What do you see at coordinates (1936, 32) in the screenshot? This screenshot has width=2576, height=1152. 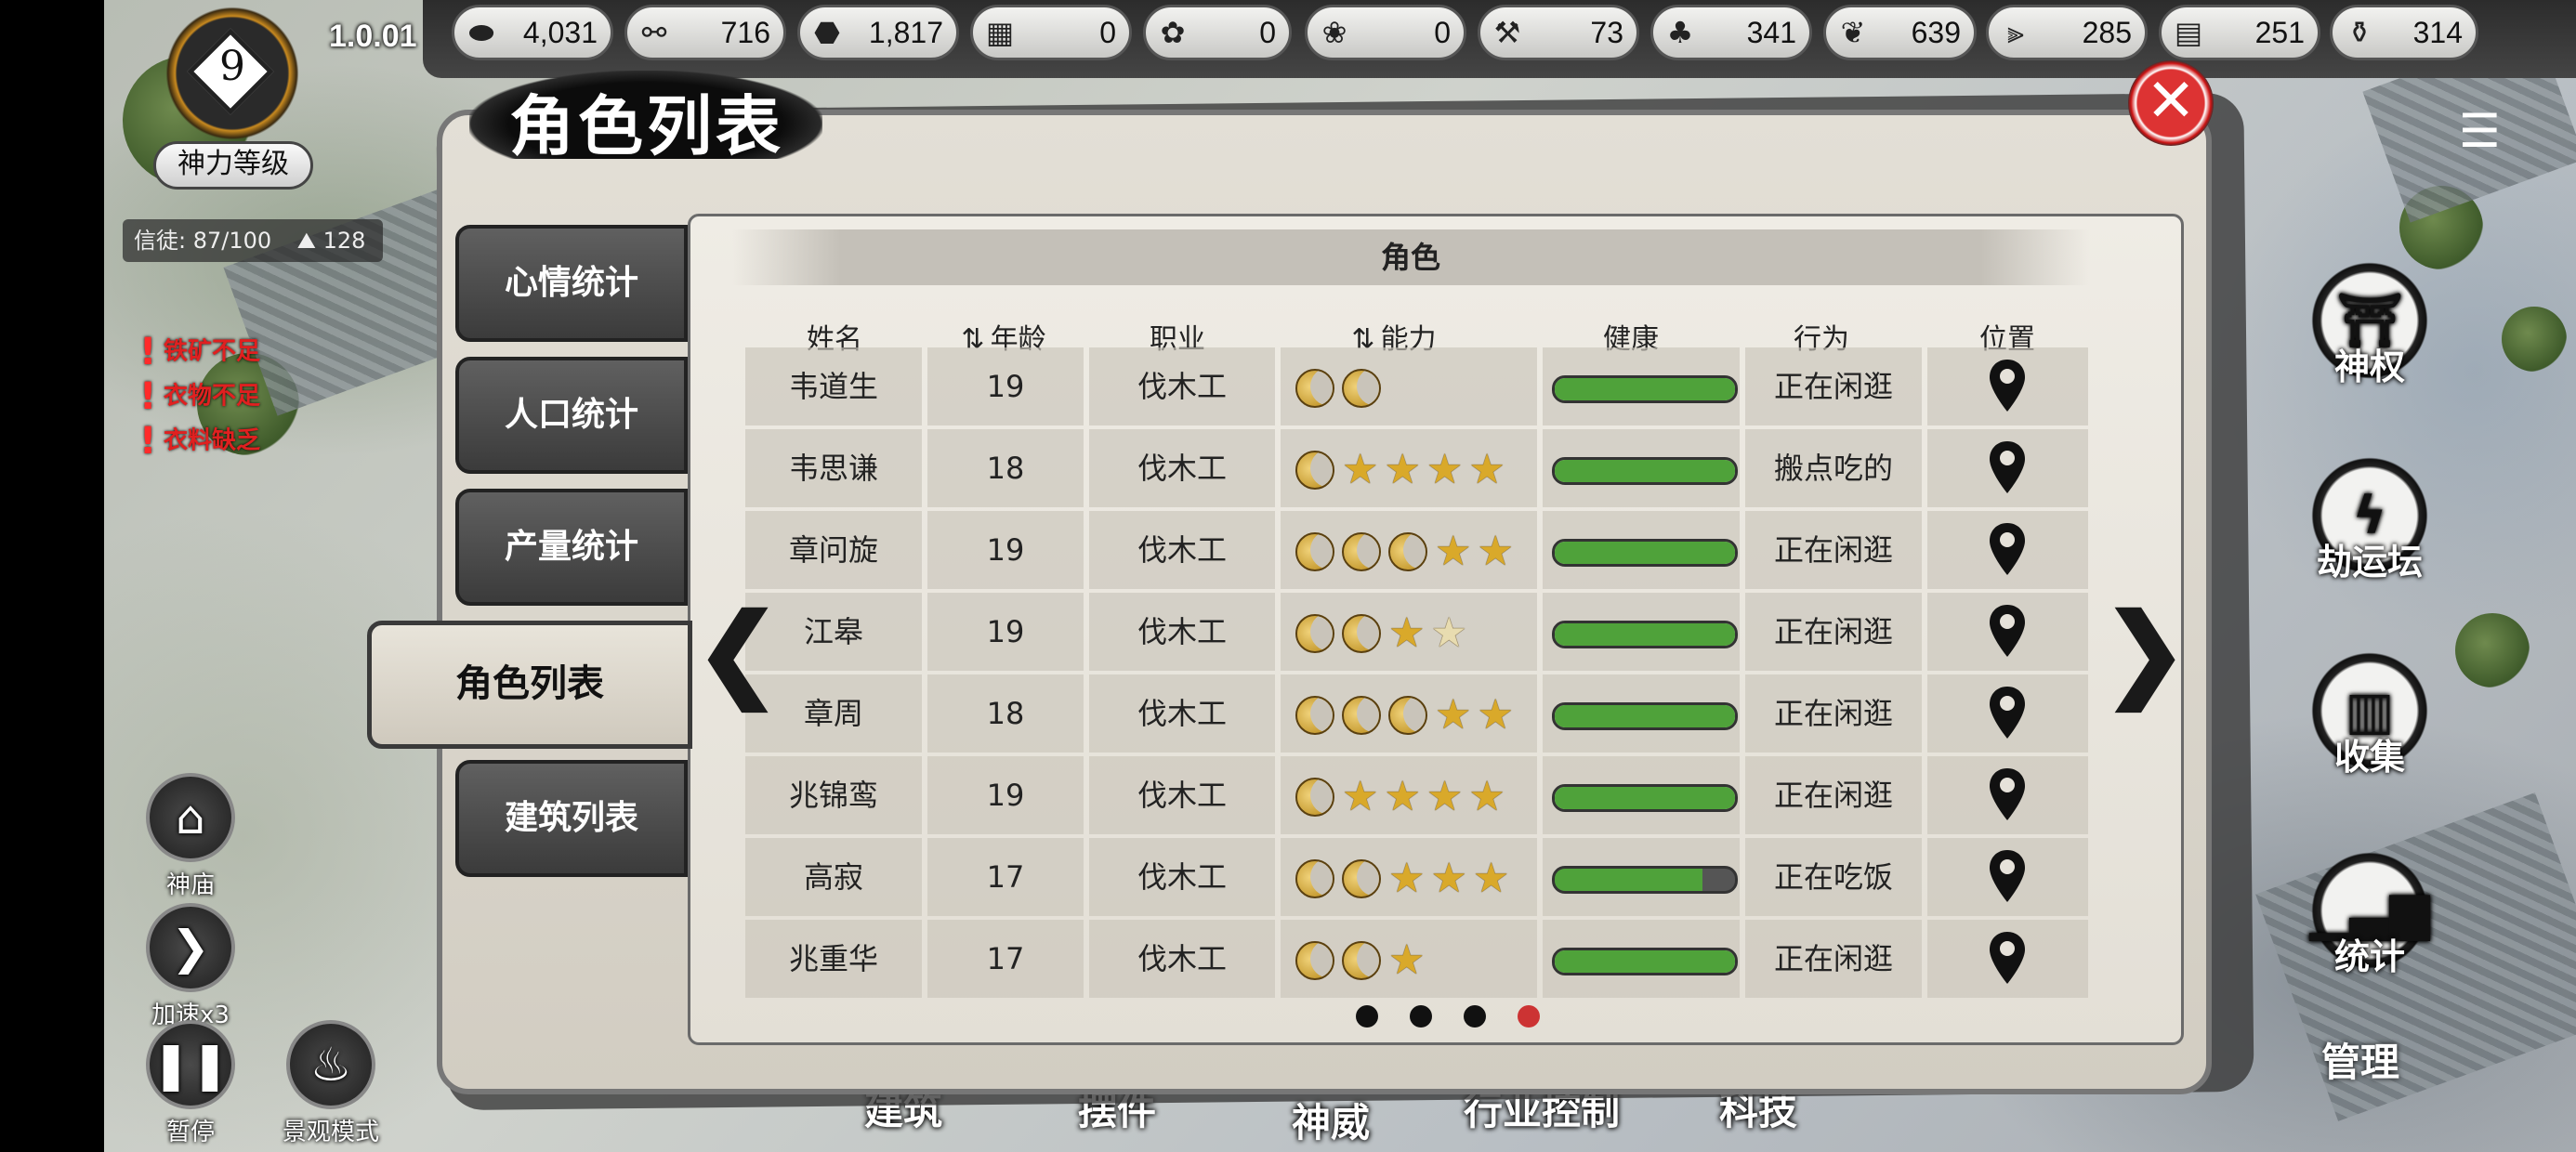 I see `resource-value: 639` at bounding box center [1936, 32].